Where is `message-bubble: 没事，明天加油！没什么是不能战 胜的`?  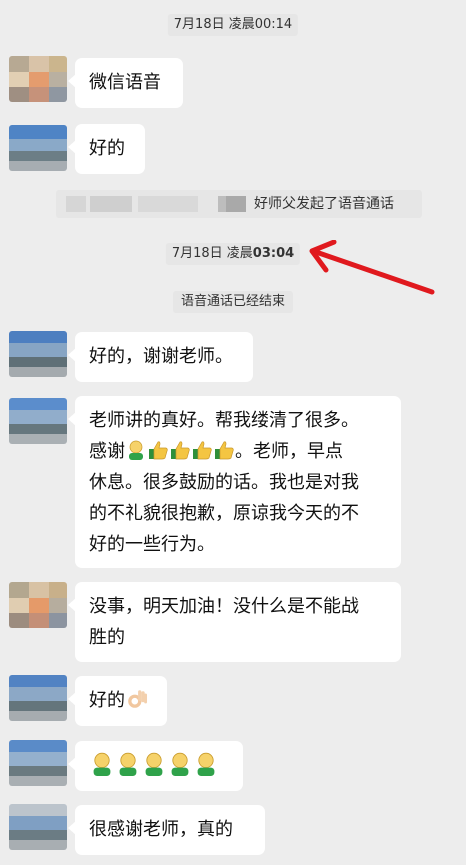 message-bubble: 没事，明天加油！没什么是不能战 胜的 is located at coordinates (234, 622).